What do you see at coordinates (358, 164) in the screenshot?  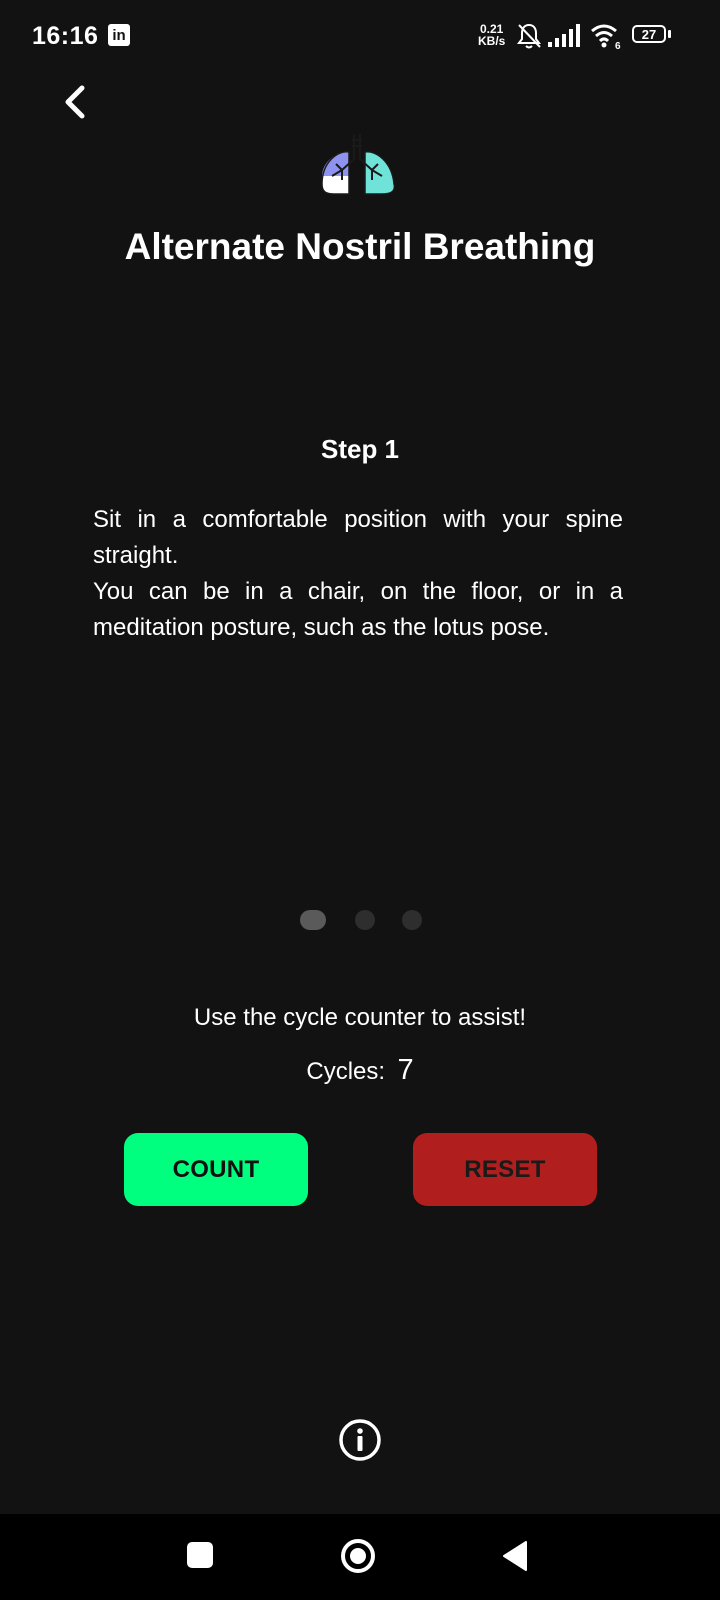 I see `lungs-icon` at bounding box center [358, 164].